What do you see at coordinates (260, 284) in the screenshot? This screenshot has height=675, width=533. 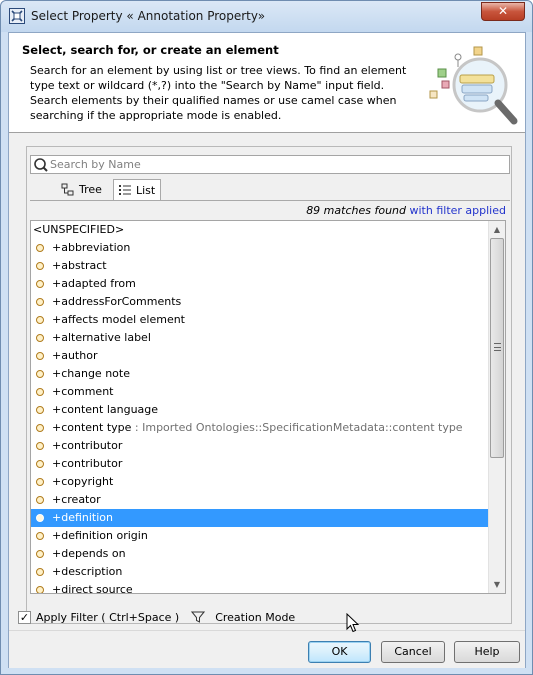 I see `list-item: +adapted from` at bounding box center [260, 284].